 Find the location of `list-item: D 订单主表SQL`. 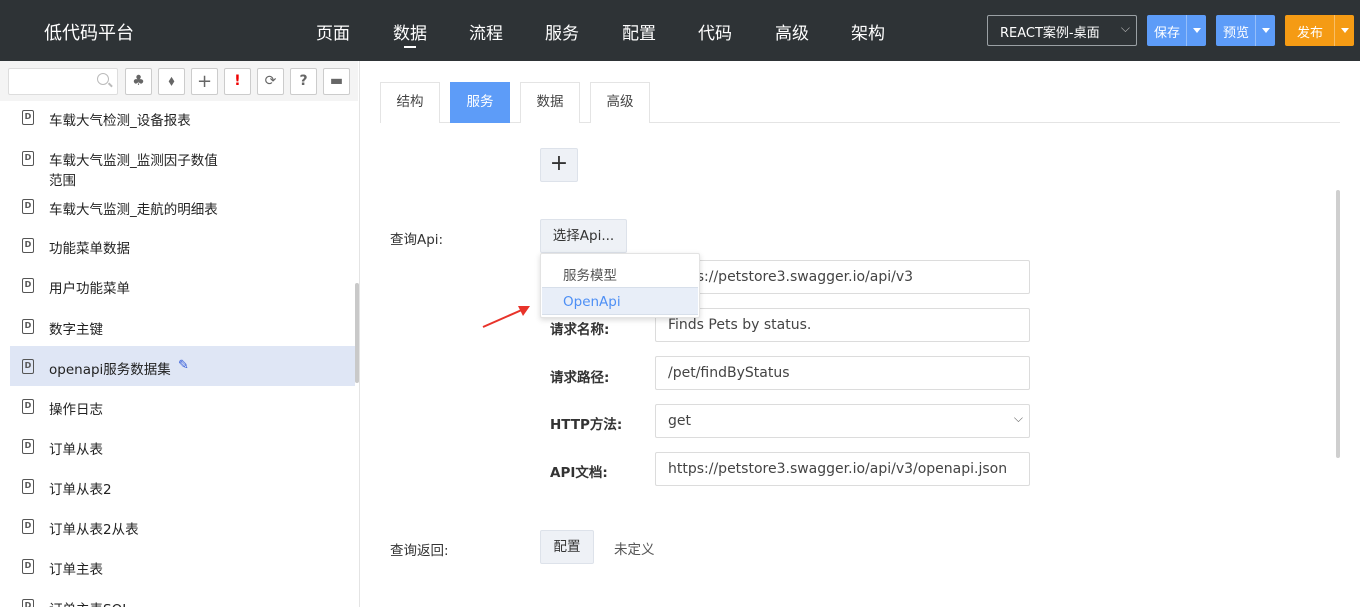

list-item: D 订单主表SQL is located at coordinates (182, 596).